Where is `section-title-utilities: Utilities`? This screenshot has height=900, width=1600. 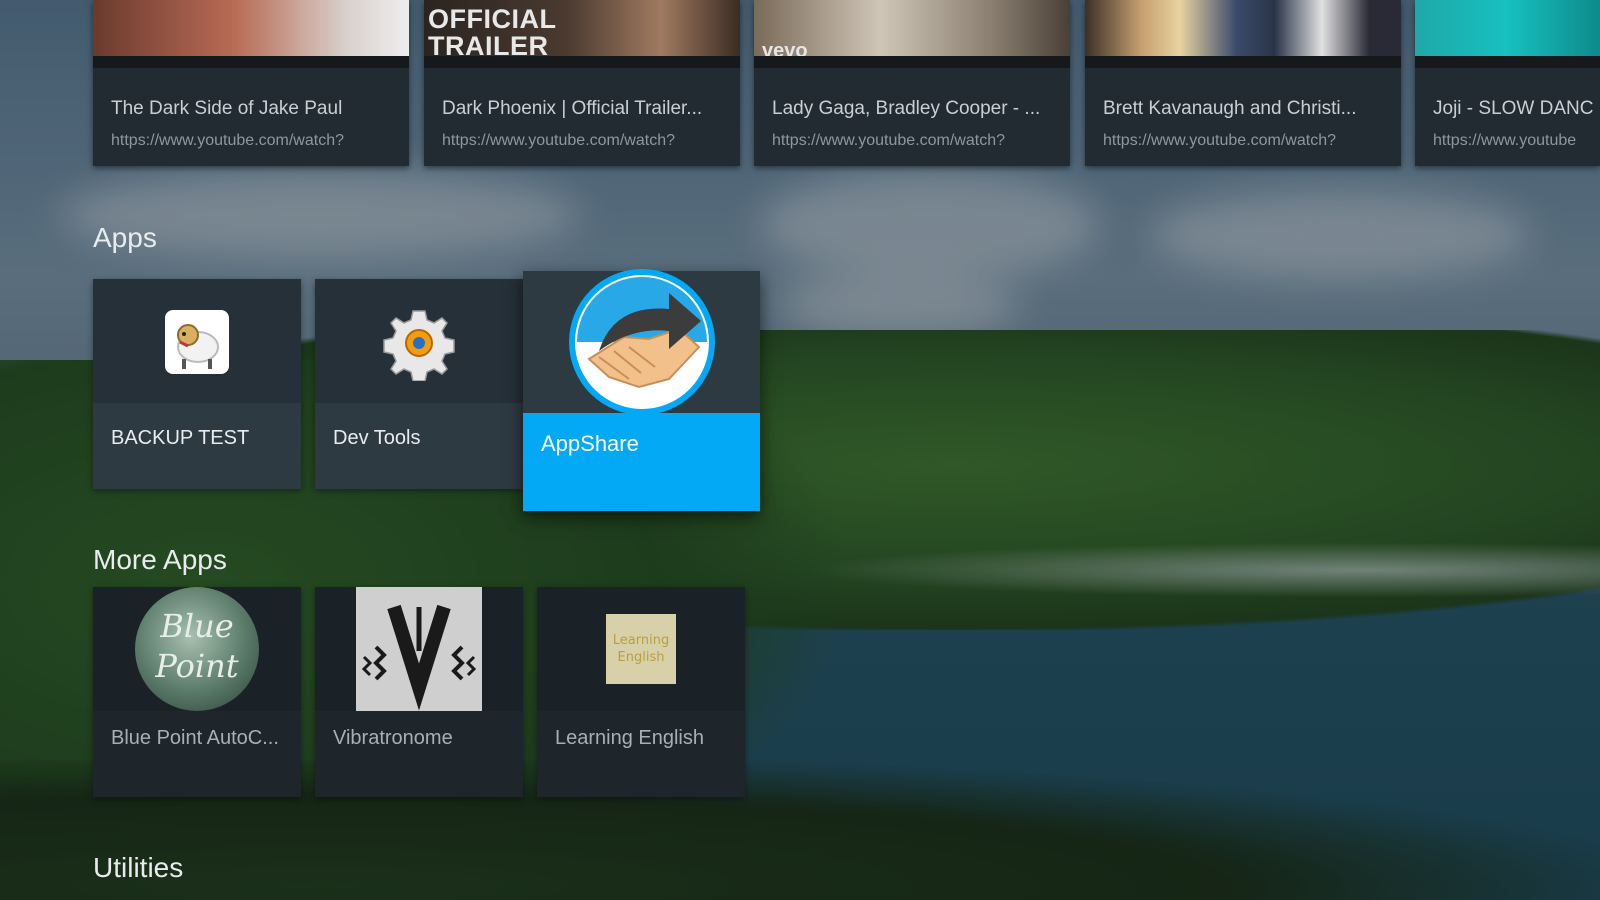
section-title-utilities: Utilities is located at coordinates (138, 867).